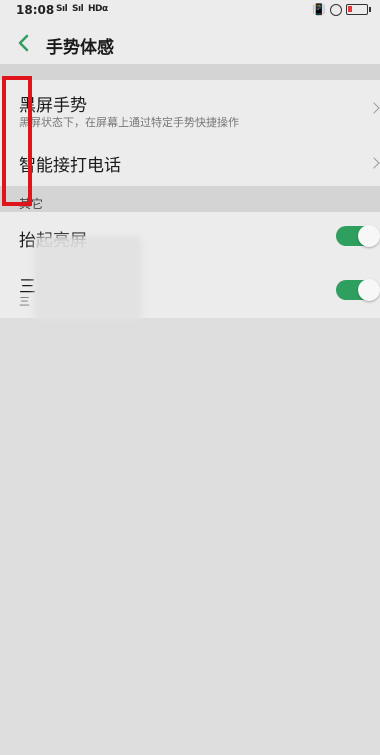  I want to click on setting-row-smart-call: 智能接打电话, so click(190, 164).